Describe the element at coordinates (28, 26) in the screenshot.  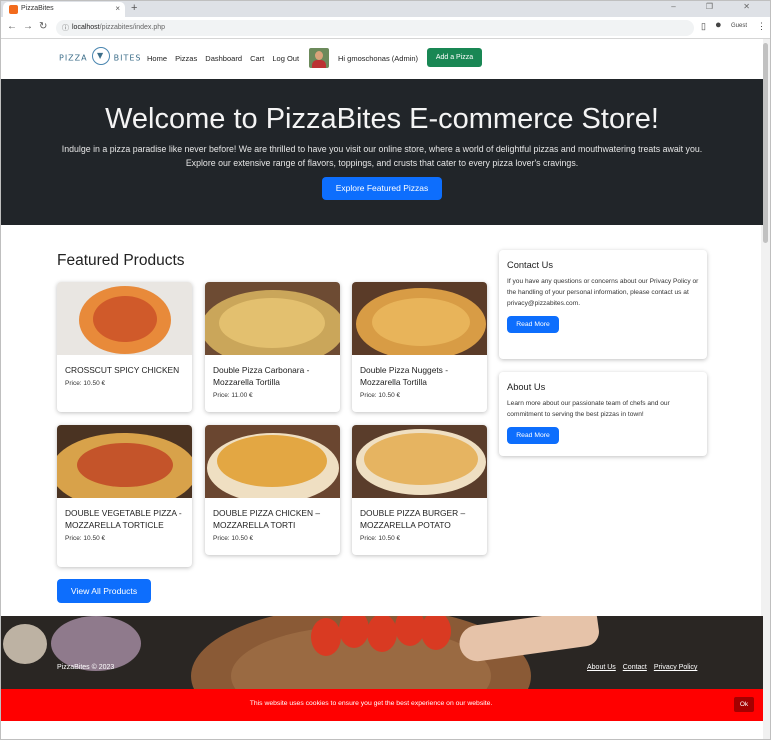
I see `forward-icon: →` at that location.